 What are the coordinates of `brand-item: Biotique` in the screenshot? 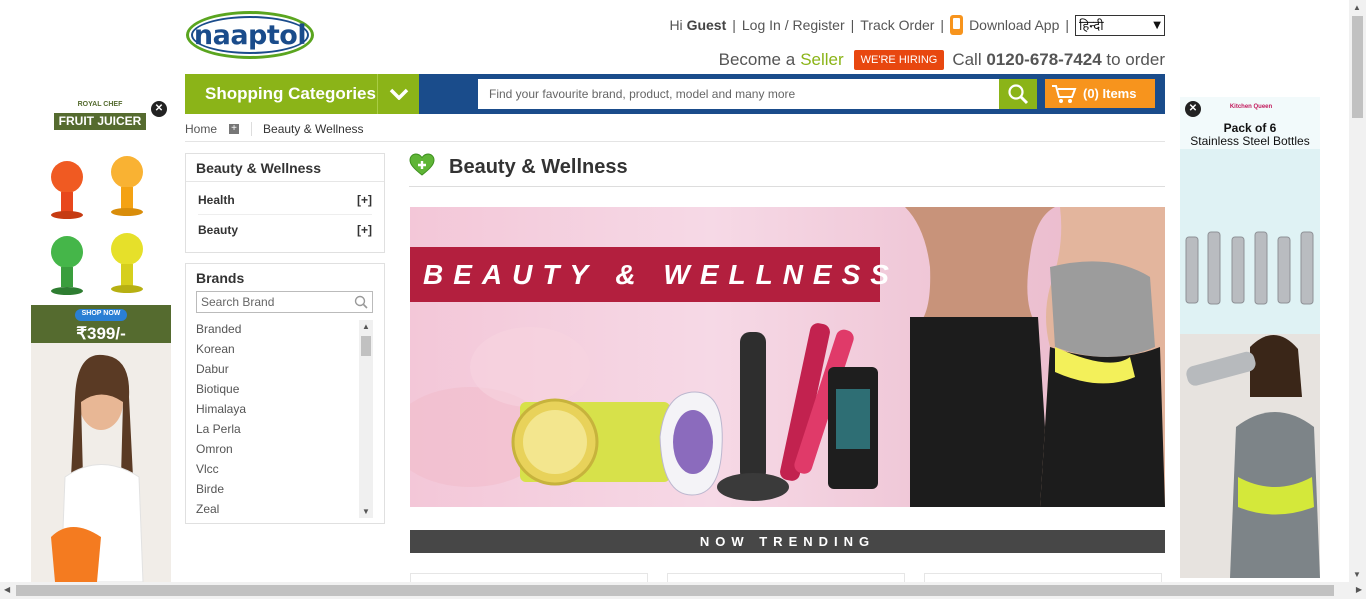 It's located at (276, 390).